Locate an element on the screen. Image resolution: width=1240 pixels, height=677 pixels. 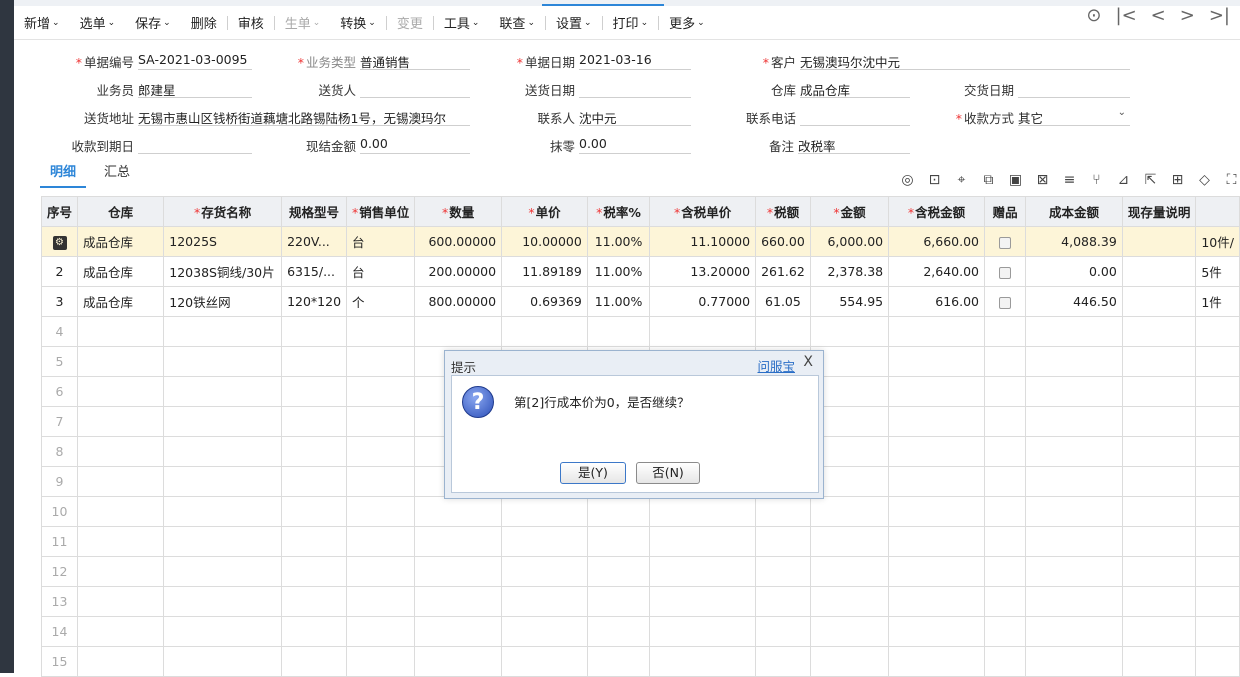
row-settings-icon: ⚙ is located at coordinates (59, 243).